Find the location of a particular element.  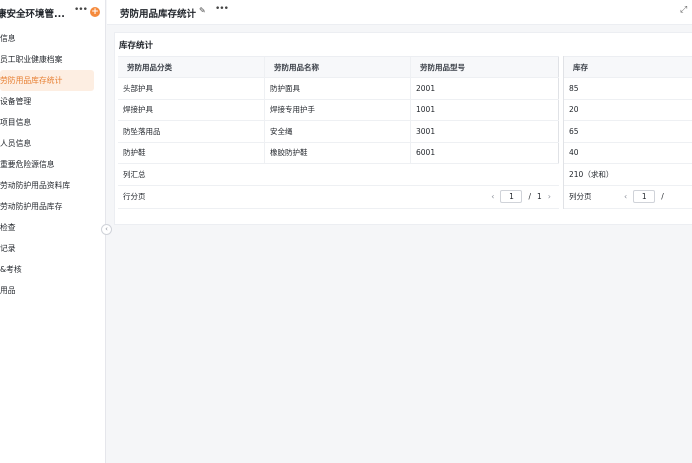

summary-row: 列汇总 is located at coordinates (338, 175).